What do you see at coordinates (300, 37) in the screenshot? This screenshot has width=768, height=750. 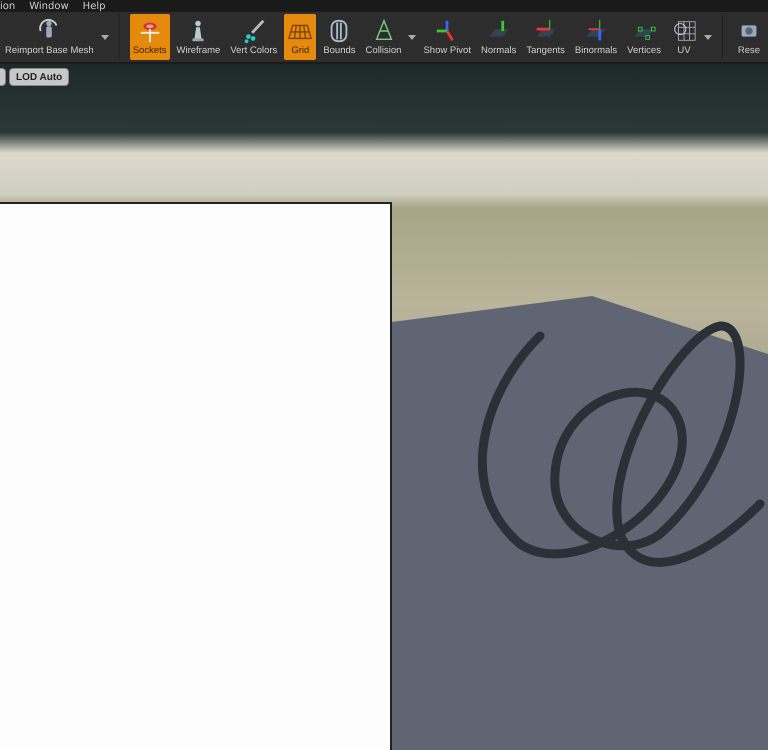 I see `toolbar-button: Grid` at bounding box center [300, 37].